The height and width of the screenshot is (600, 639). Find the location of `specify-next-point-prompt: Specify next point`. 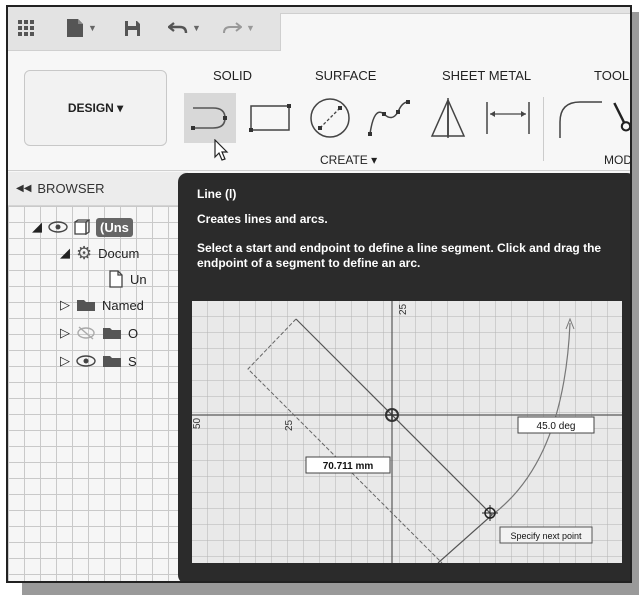

specify-next-point-prompt: Specify next point is located at coordinates (546, 536).